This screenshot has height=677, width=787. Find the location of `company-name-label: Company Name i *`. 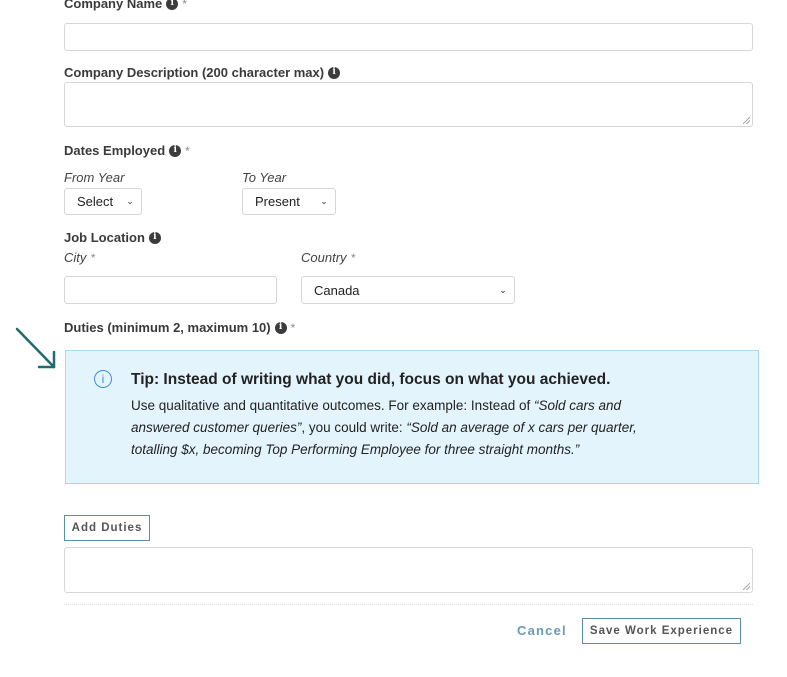

company-name-label: Company Name i * is located at coordinates (125, 5).